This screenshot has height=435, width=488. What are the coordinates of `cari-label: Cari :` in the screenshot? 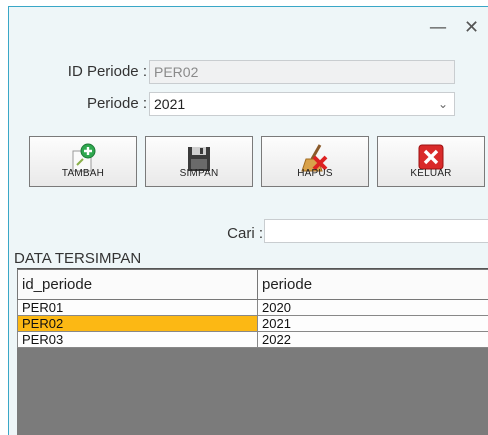 It's located at (245, 233).